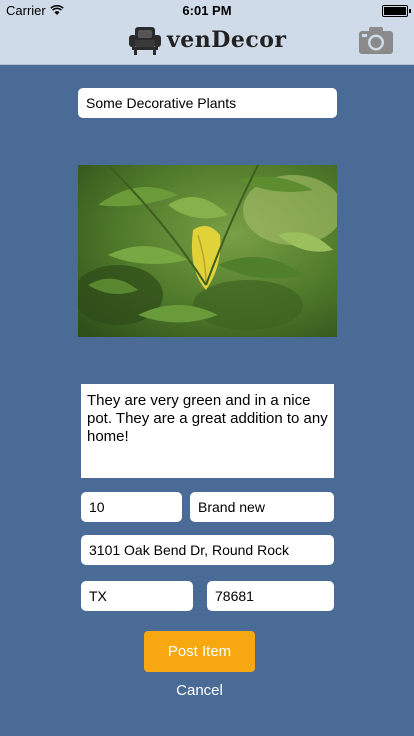  Describe the element at coordinates (207, 103) in the screenshot. I see `item-title-input: Some Decorative Plants` at that location.